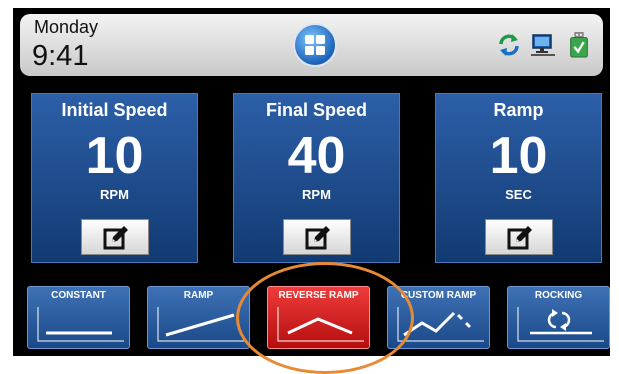  I want to click on edit-initial-speed-button, so click(115, 237).